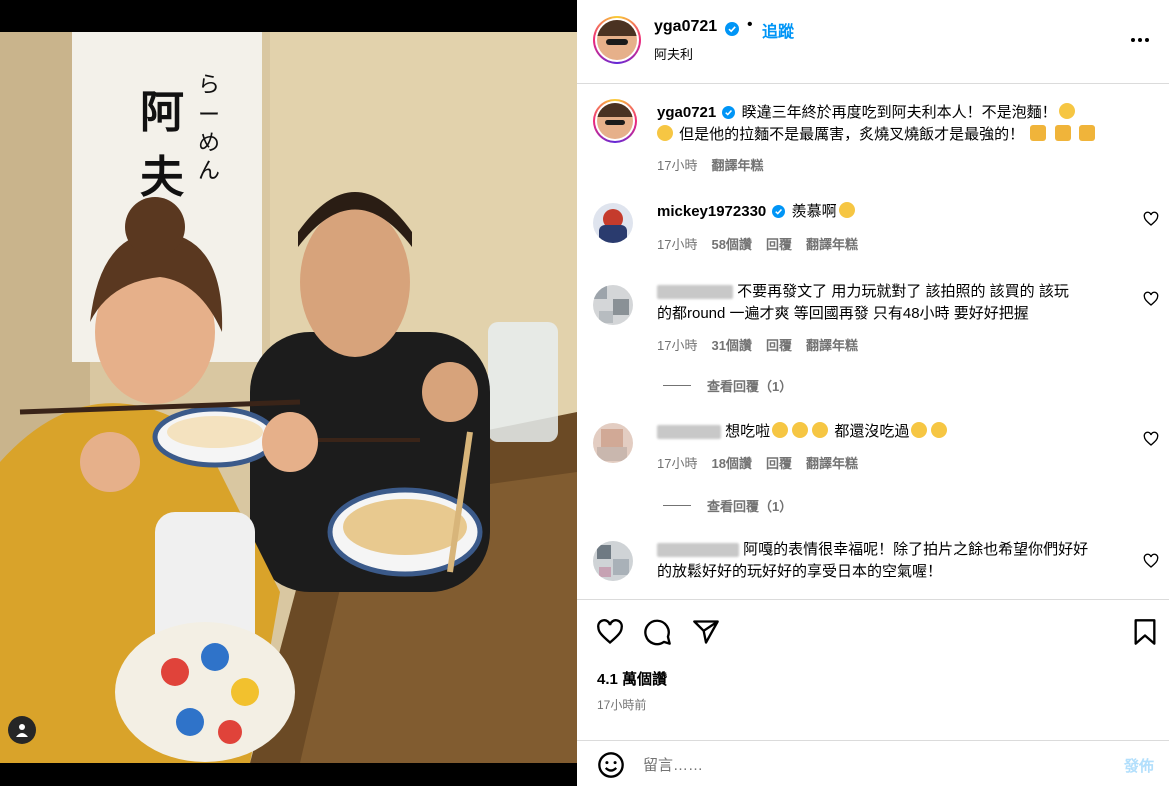 Image resolution: width=1169 pixels, height=786 pixels. Describe the element at coordinates (903, 291) in the screenshot. I see `comment-text-line1: 不要再發文了 用力玩就對了 該拍照的 該買的 該玩` at that location.